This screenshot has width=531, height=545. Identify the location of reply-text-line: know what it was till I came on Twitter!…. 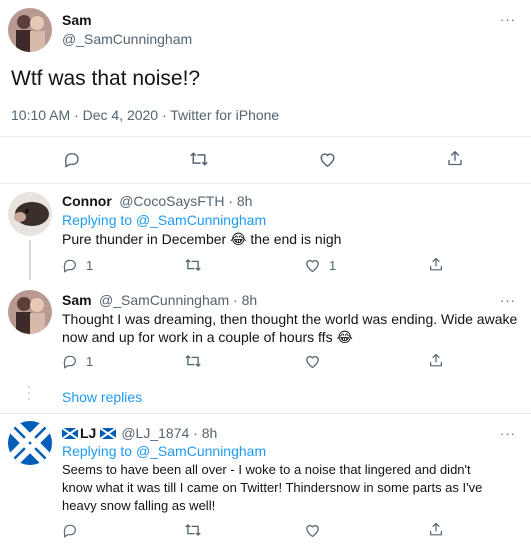
(272, 487).